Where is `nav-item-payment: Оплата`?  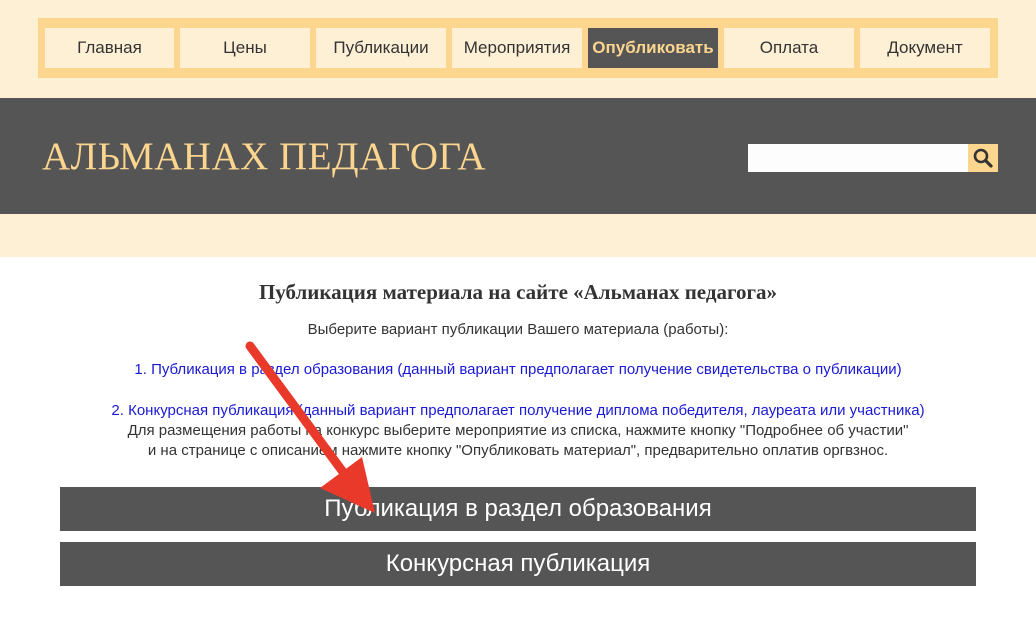 nav-item-payment: Оплата is located at coordinates (789, 48).